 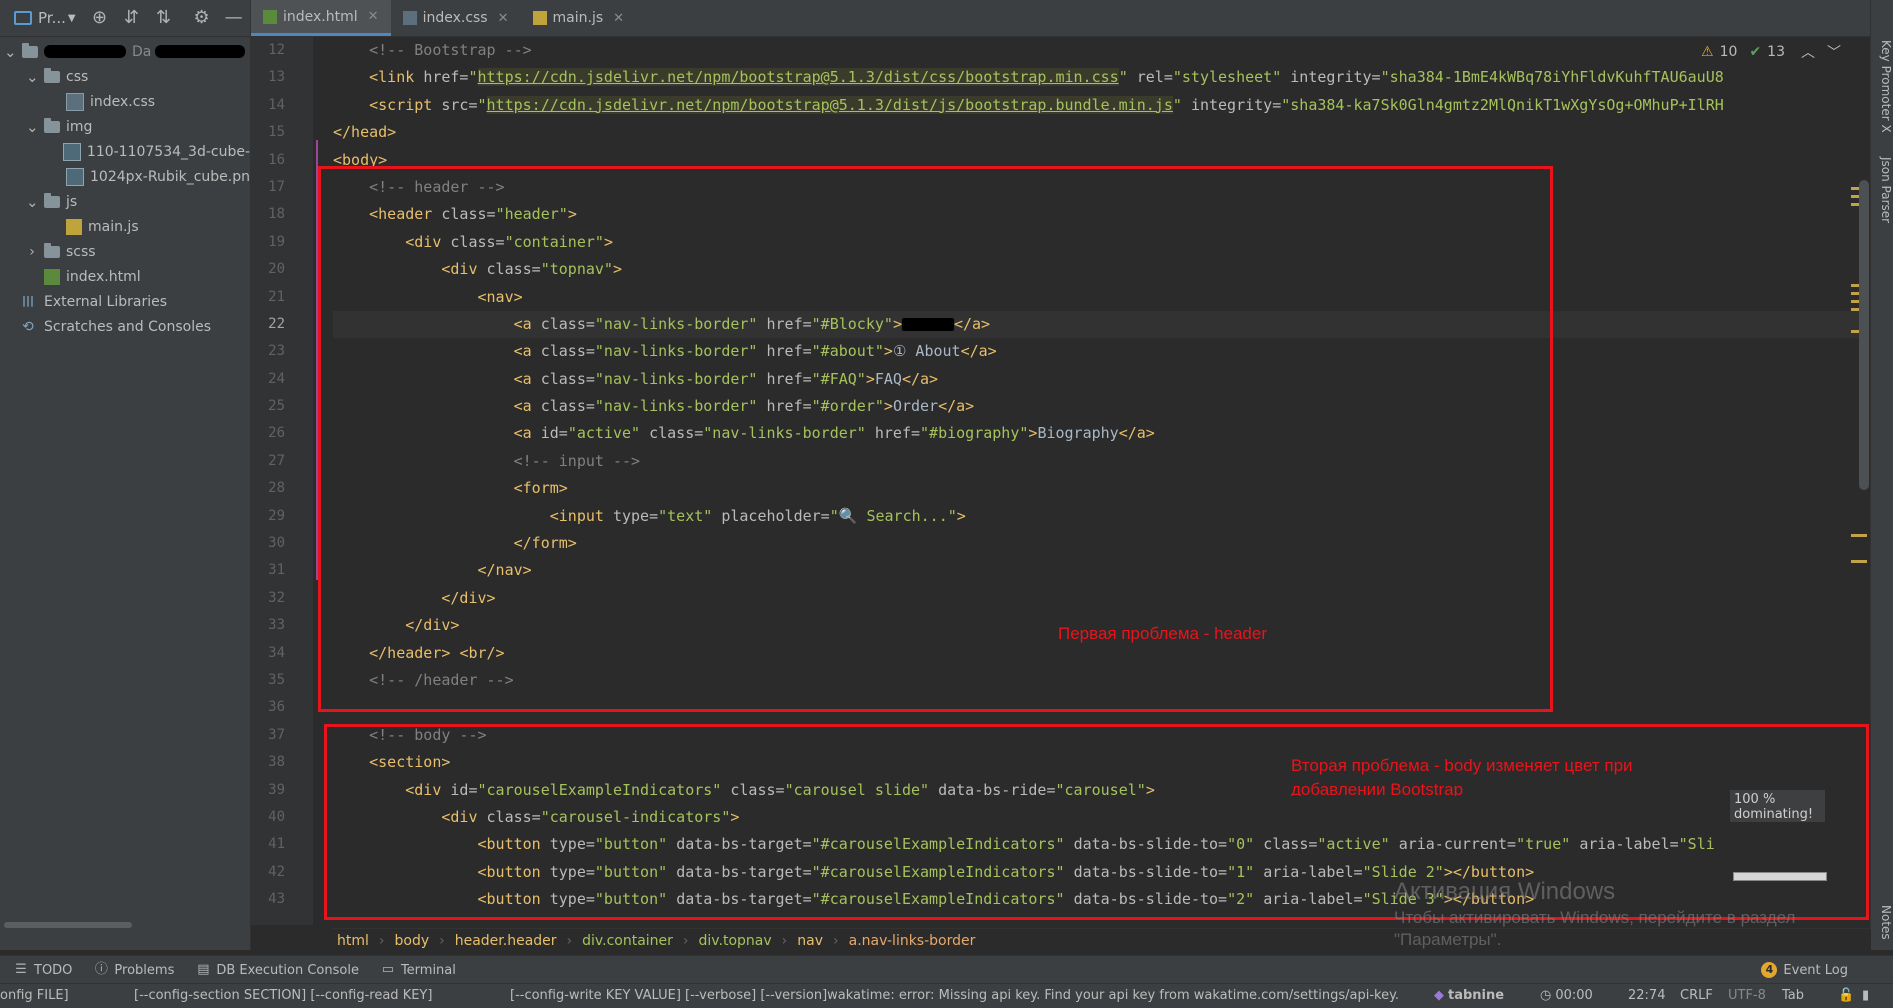 I want to click on line-number: 13, so click(x=282, y=77).